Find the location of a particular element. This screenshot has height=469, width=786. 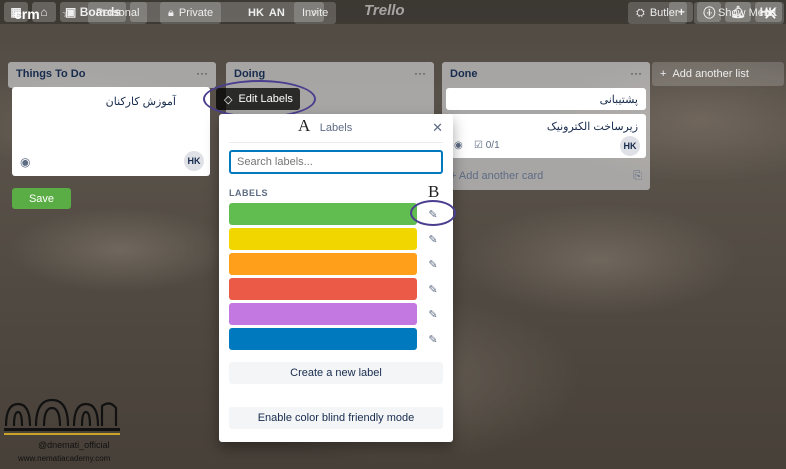

add-card-button: + Add another card is located at coordinates (496, 176).